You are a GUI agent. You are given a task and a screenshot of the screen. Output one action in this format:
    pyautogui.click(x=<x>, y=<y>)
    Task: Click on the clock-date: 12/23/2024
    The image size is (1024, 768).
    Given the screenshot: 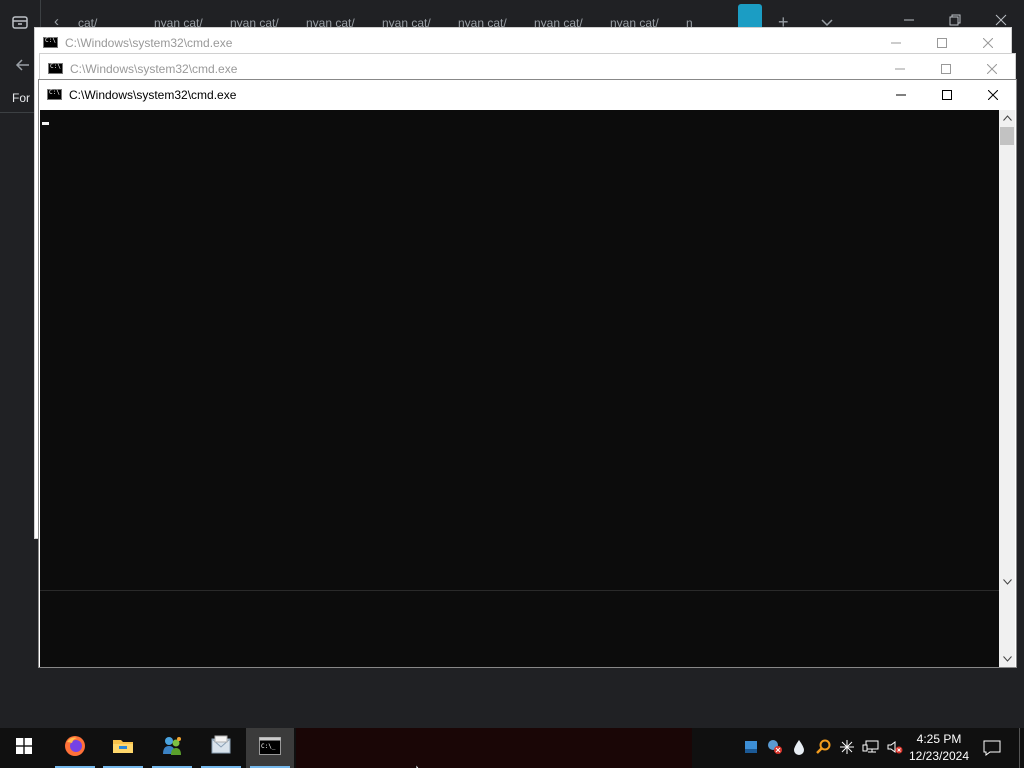 What is the action you would take?
    pyautogui.click(x=939, y=756)
    